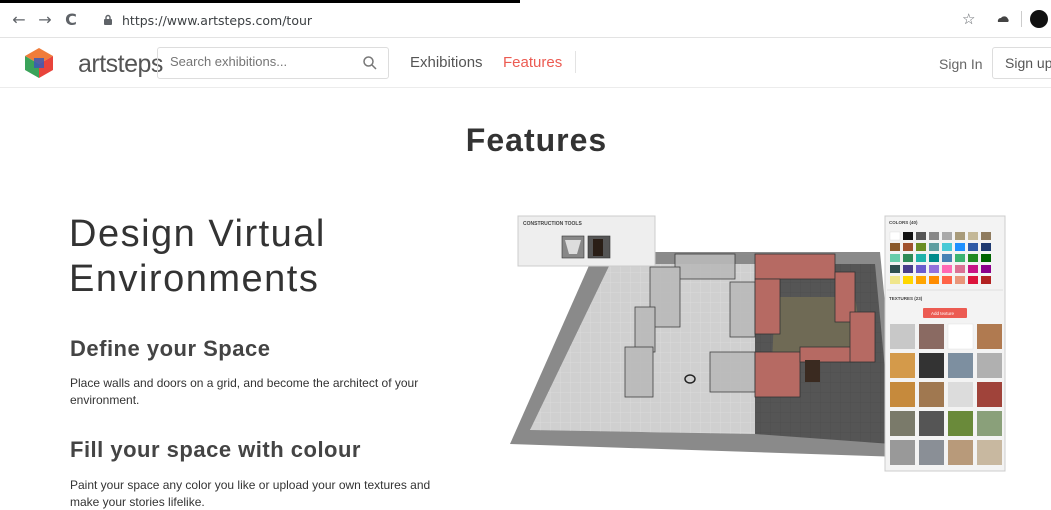 Image resolution: width=1051 pixels, height=510 pixels. What do you see at coordinates (968, 19) in the screenshot?
I see `bookmark-star-icon: ☆` at bounding box center [968, 19].